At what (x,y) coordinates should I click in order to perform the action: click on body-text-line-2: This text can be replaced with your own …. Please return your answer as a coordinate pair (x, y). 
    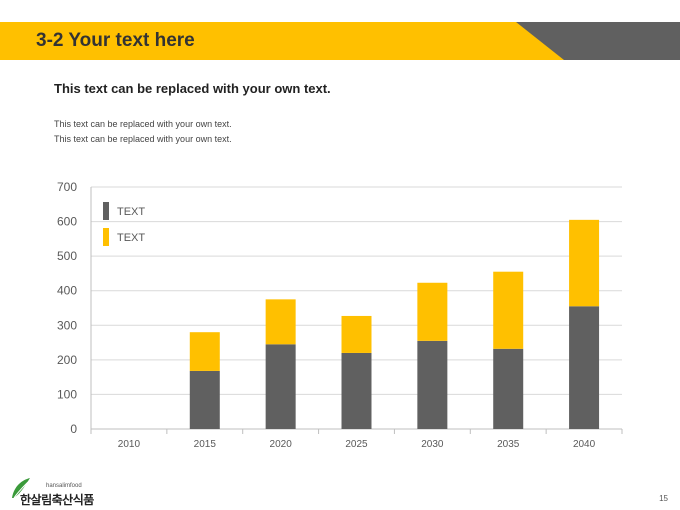
    Looking at the image, I should click on (143, 139).